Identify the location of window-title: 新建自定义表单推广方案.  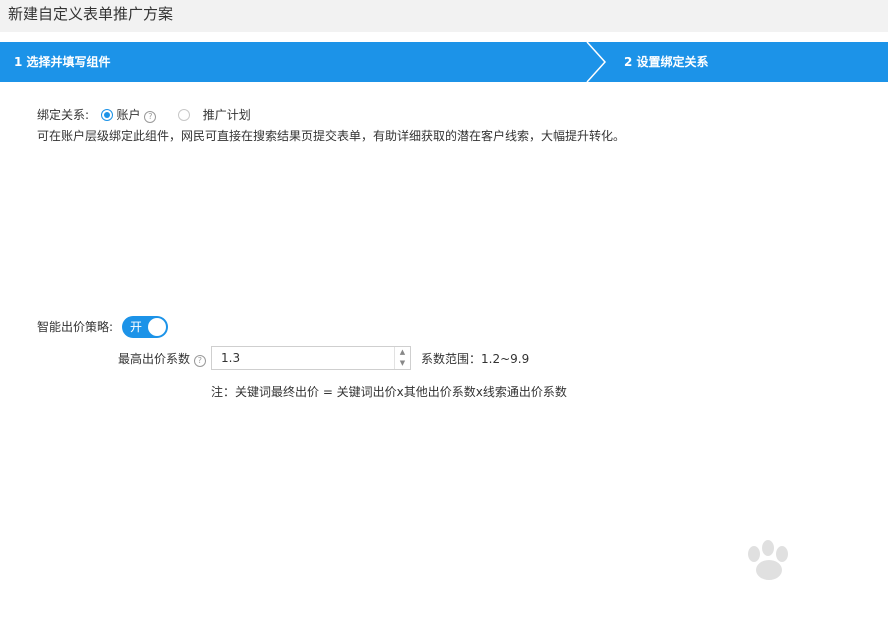
(91, 14).